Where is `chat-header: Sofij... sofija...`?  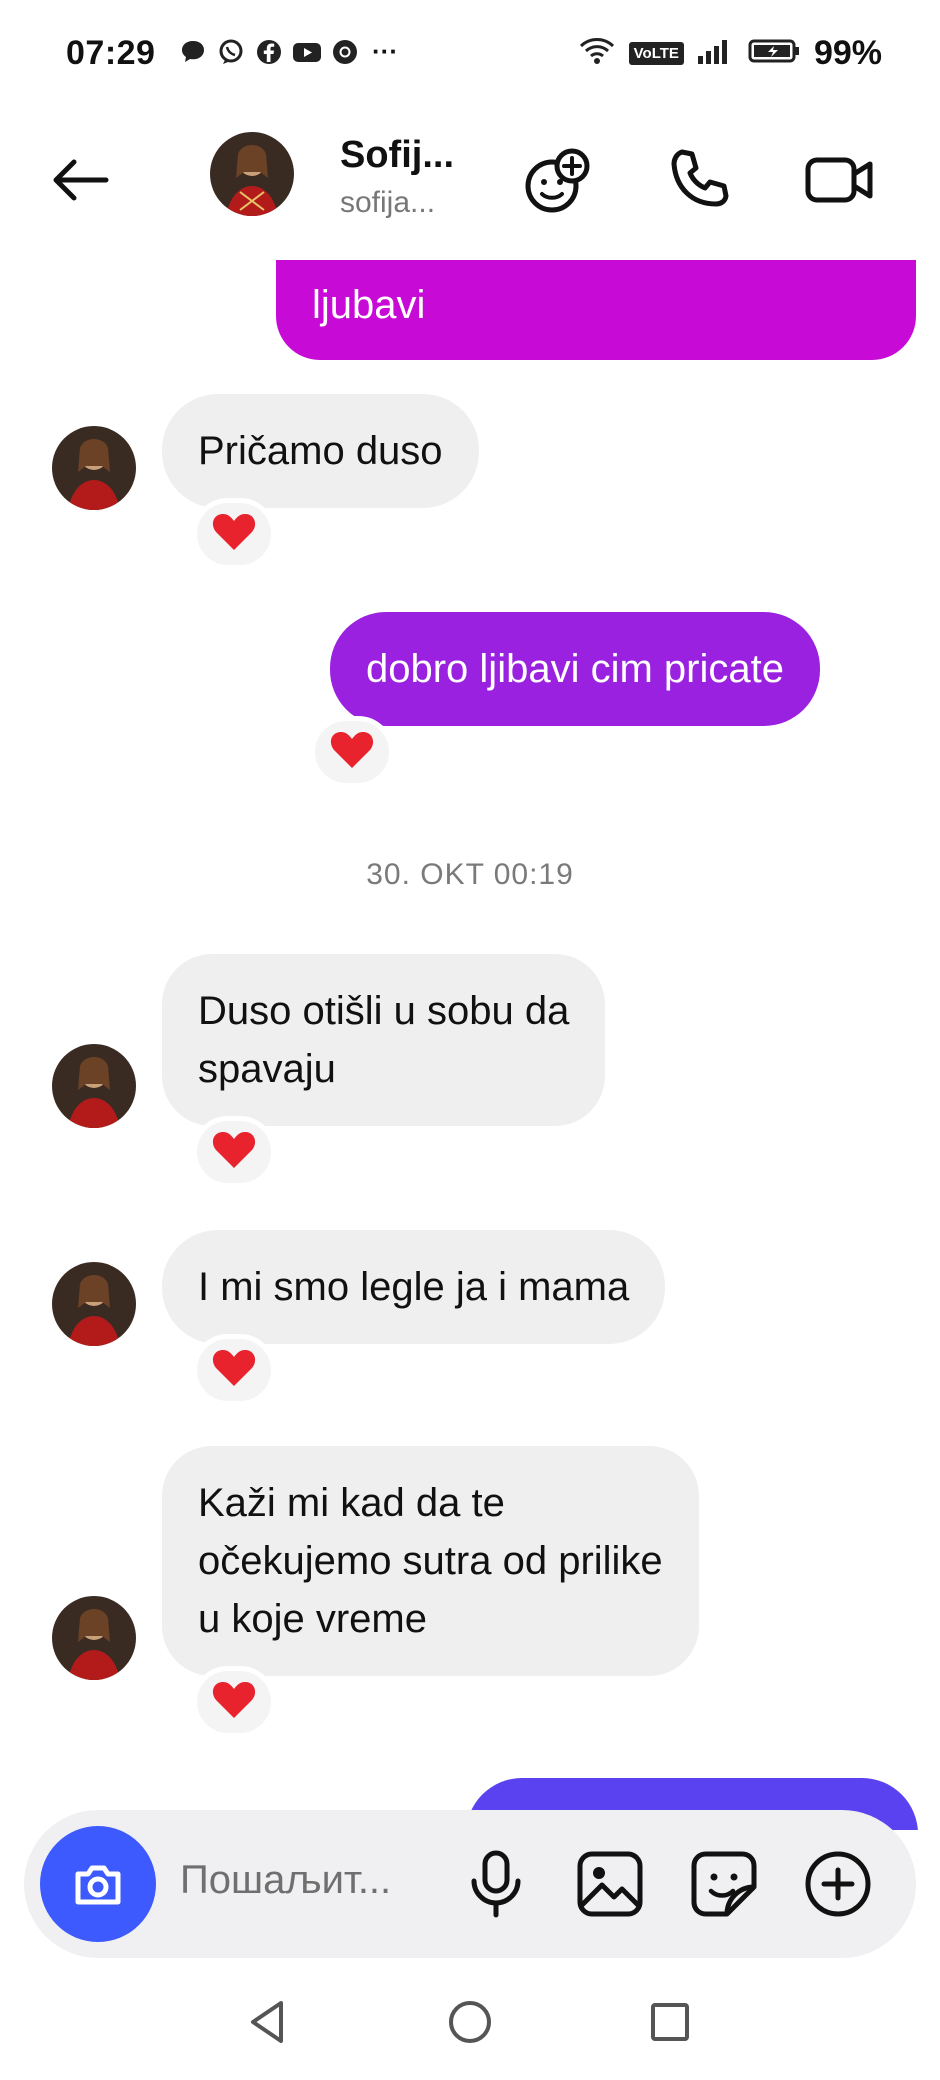 chat-header: Sofij... sofija... is located at coordinates (470, 185).